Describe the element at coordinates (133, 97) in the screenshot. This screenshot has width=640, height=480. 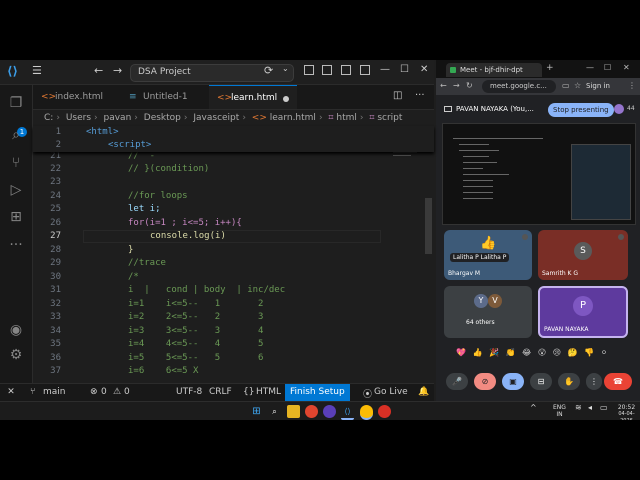
I see `file-icon: ≡` at that location.